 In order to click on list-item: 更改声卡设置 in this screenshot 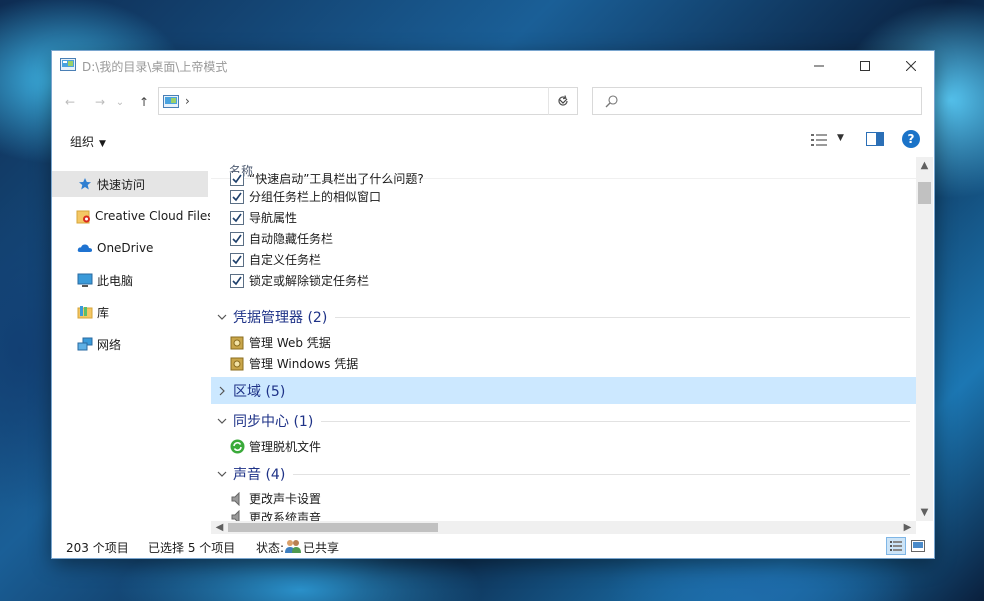, I will do `click(275, 498)`.